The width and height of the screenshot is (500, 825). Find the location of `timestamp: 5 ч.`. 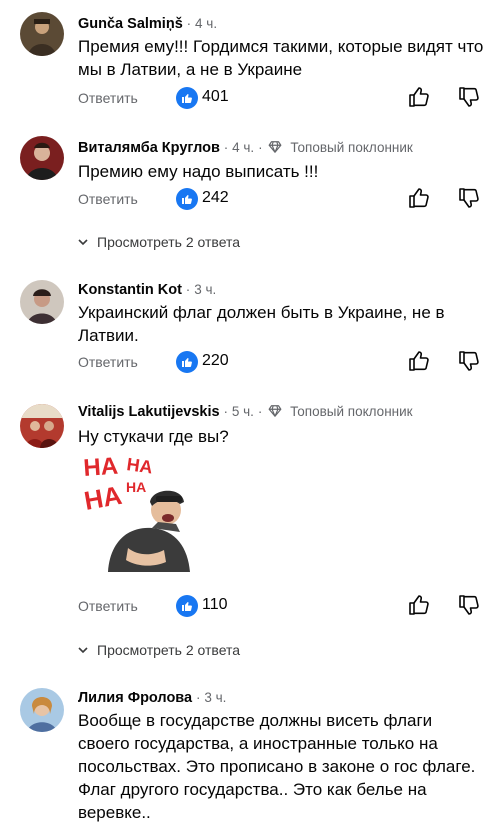

timestamp: 5 ч. is located at coordinates (243, 411).